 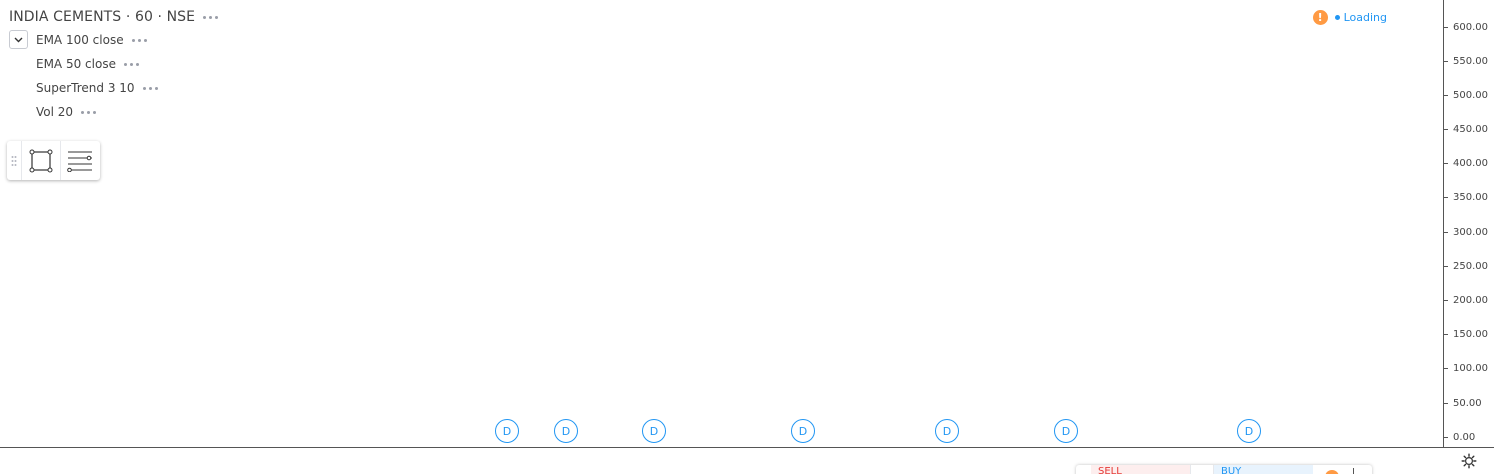 I want to click on price-tick: 500.00, so click(x=1469, y=96).